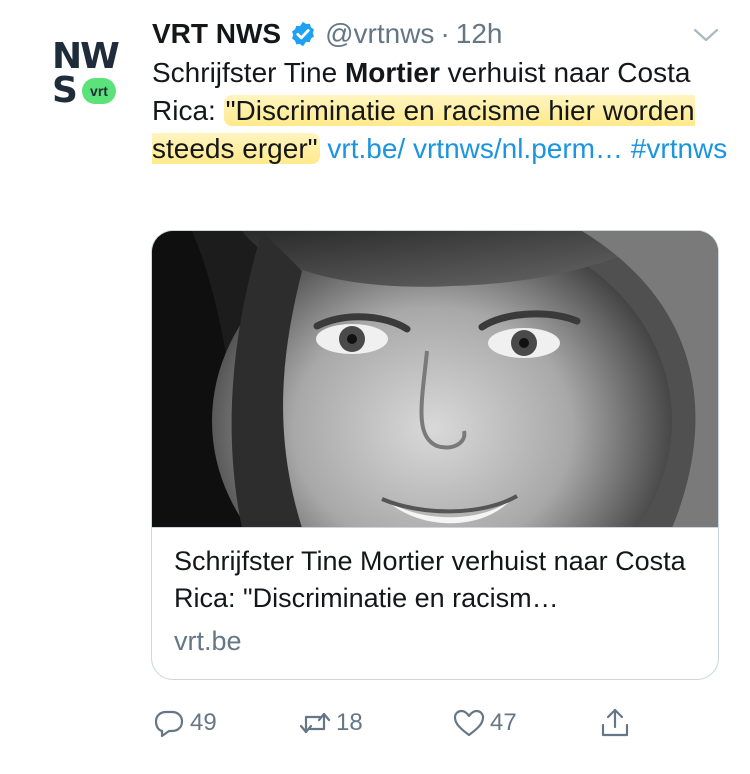  I want to click on avatar: NW S vrt, so click(86, 74).